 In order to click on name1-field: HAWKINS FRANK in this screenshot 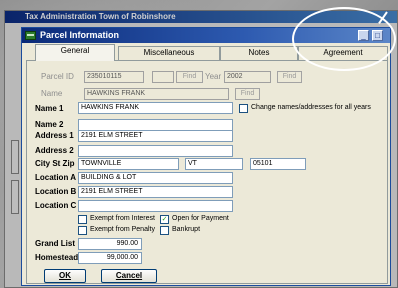, I will do `click(155, 108)`.